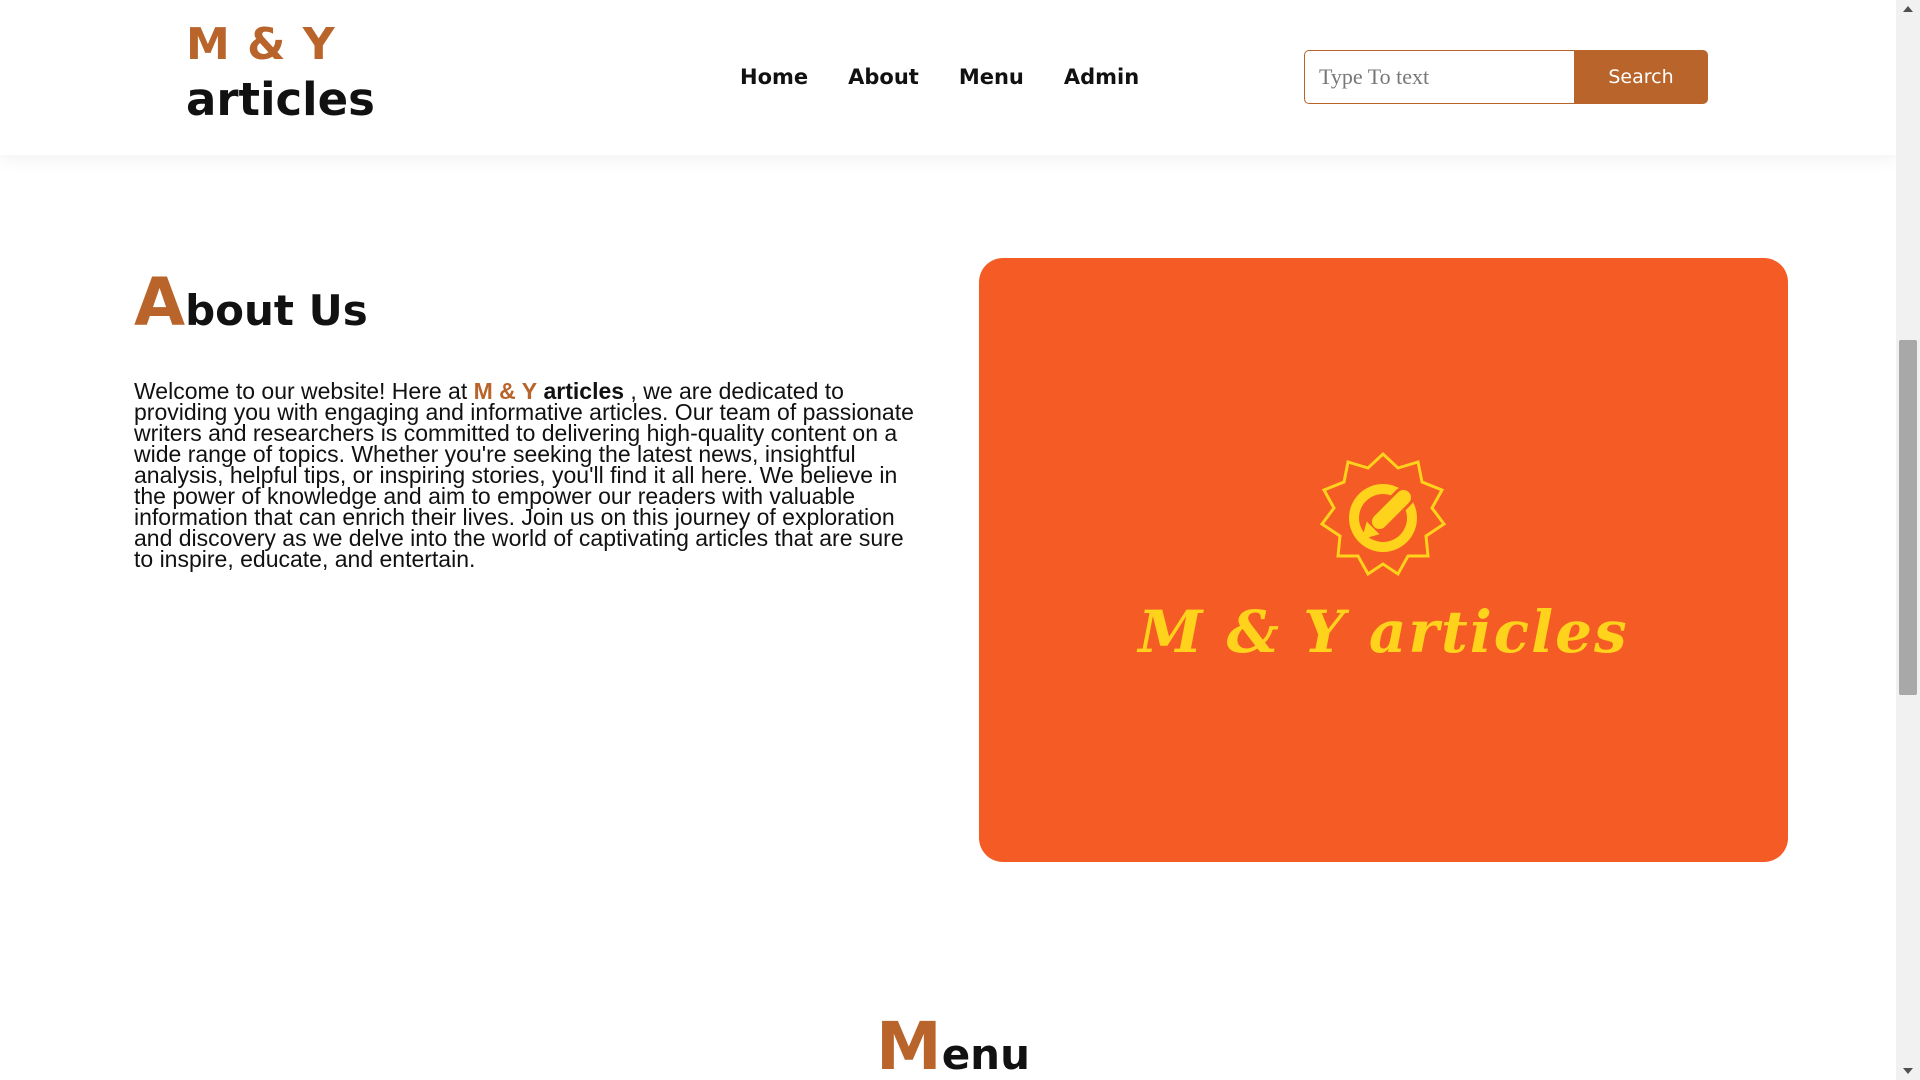  Describe the element at coordinates (774, 77) in the screenshot. I see `nav-home: Home` at that location.